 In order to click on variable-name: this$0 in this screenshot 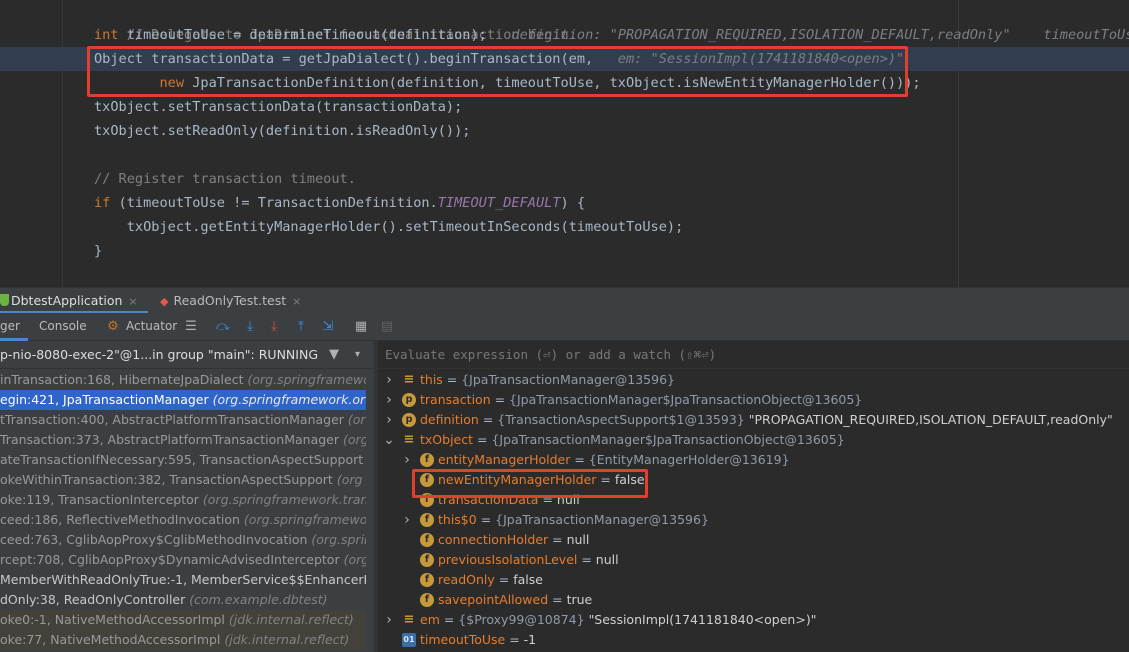, I will do `click(457, 519)`.